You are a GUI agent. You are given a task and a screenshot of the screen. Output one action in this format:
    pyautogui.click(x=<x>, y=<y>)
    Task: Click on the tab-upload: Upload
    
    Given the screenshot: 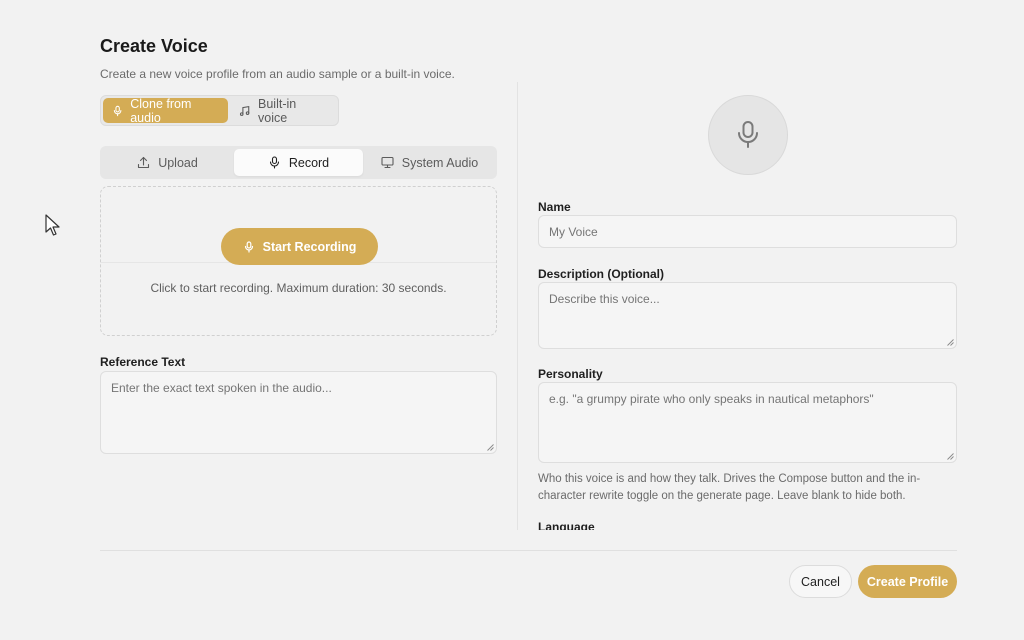 What is the action you would take?
    pyautogui.click(x=167, y=162)
    